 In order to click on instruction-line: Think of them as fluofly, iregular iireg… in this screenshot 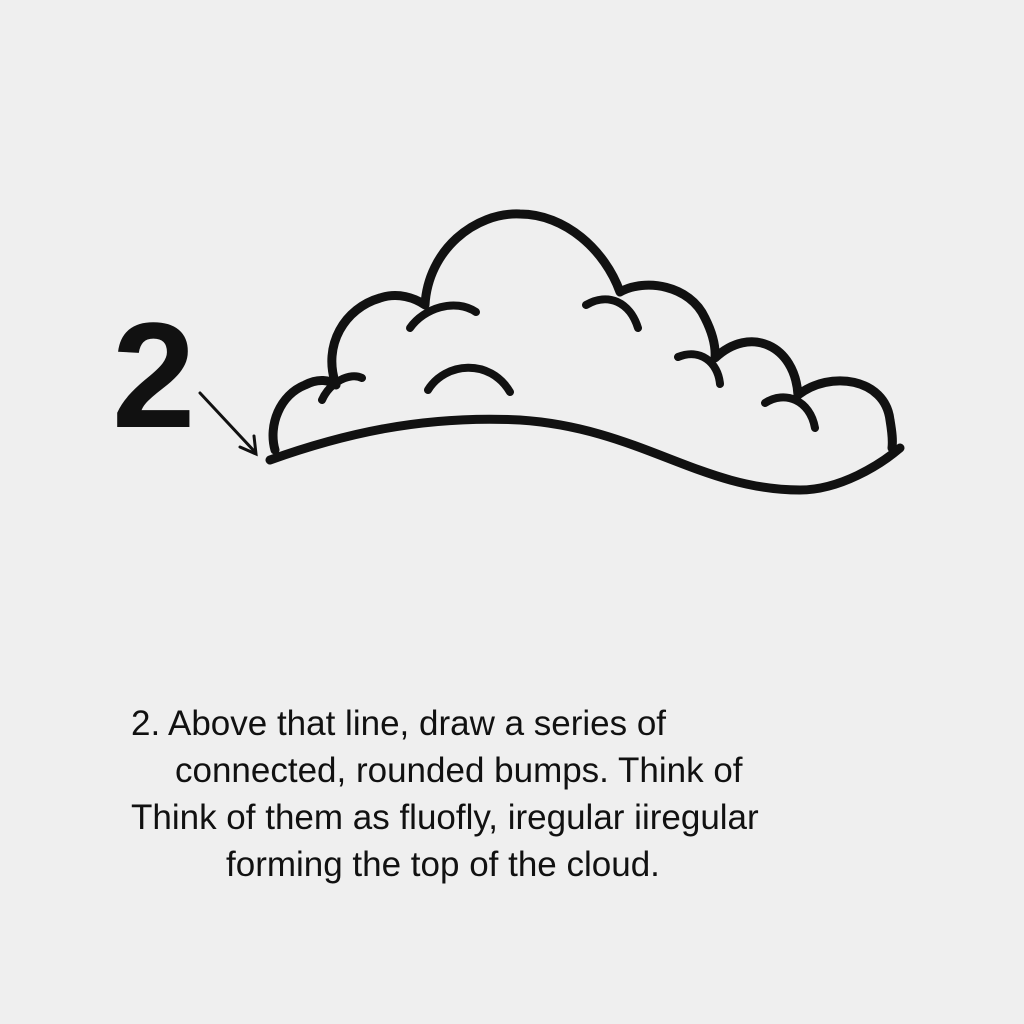, I will do `click(445, 817)`.